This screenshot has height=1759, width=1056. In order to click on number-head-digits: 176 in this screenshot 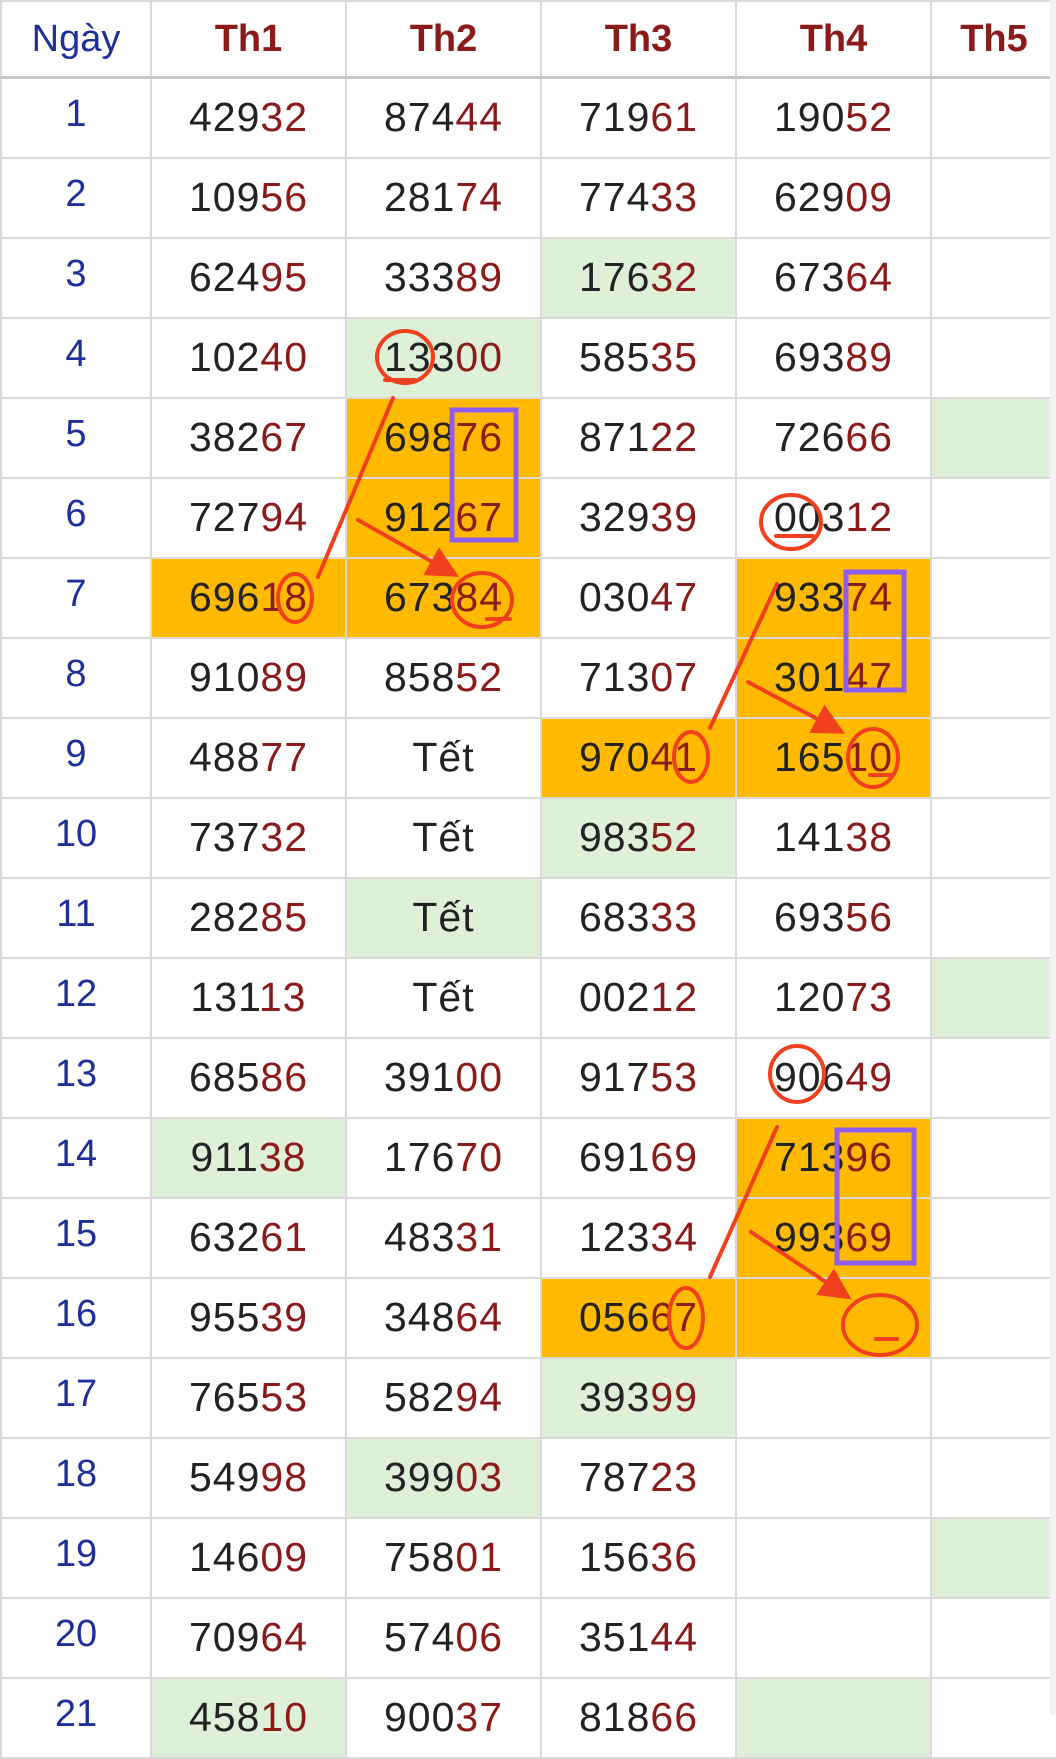, I will do `click(419, 1157)`.